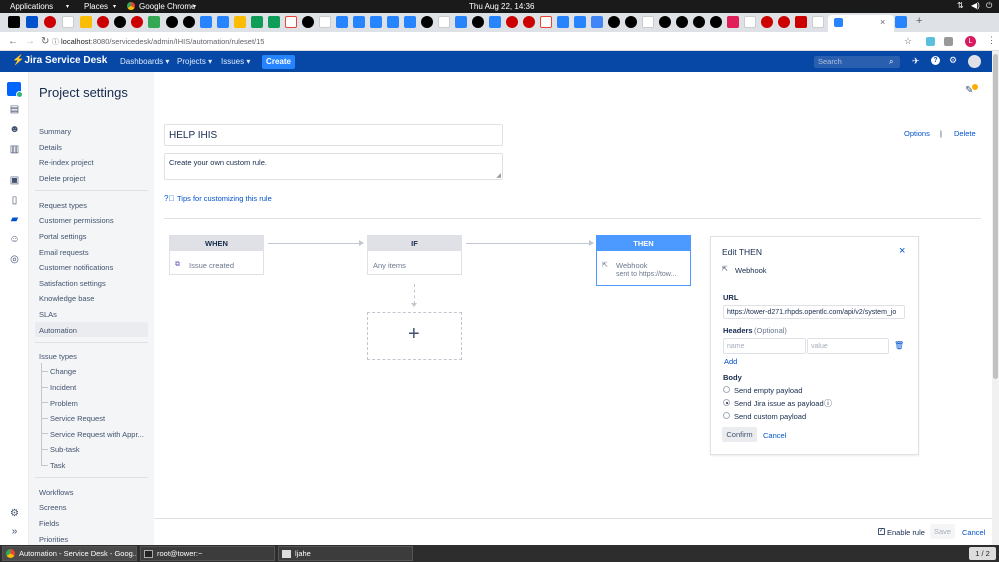 This screenshot has width=999, height=562. Describe the element at coordinates (240, 22) in the screenshot. I see `slides-tab-icon` at that location.